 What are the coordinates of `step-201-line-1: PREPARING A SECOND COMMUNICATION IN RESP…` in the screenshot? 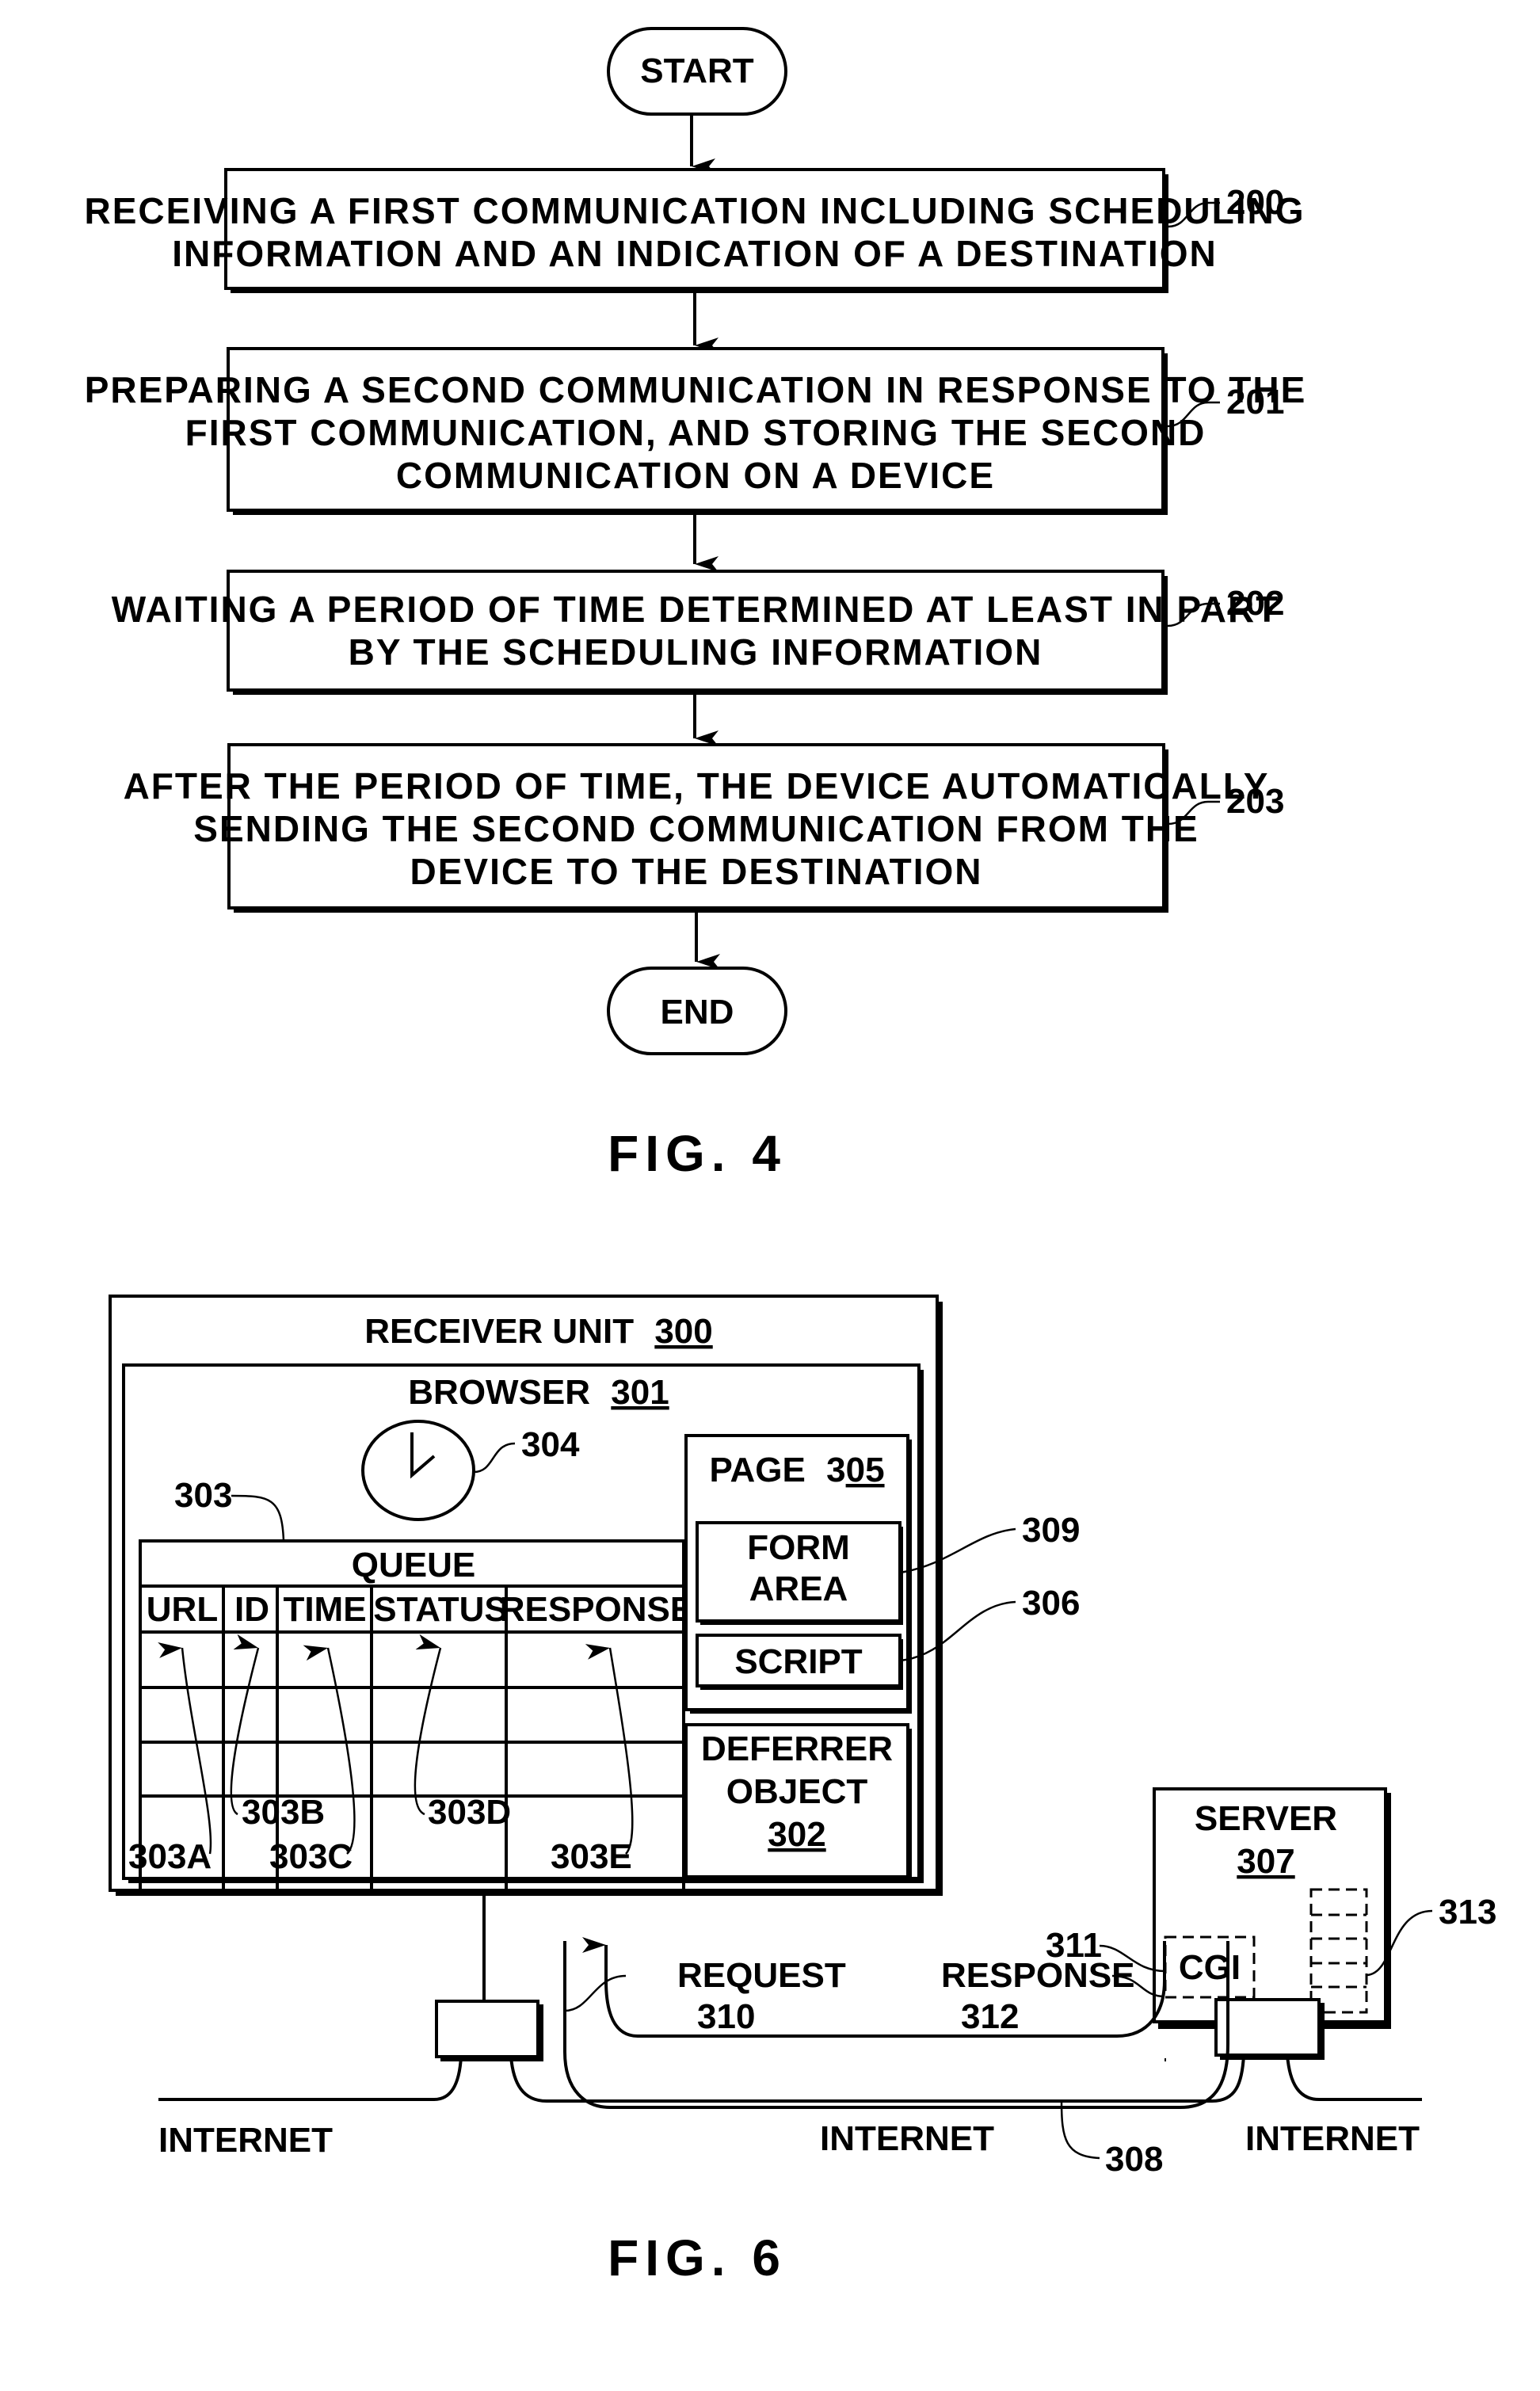 It's located at (696, 389).